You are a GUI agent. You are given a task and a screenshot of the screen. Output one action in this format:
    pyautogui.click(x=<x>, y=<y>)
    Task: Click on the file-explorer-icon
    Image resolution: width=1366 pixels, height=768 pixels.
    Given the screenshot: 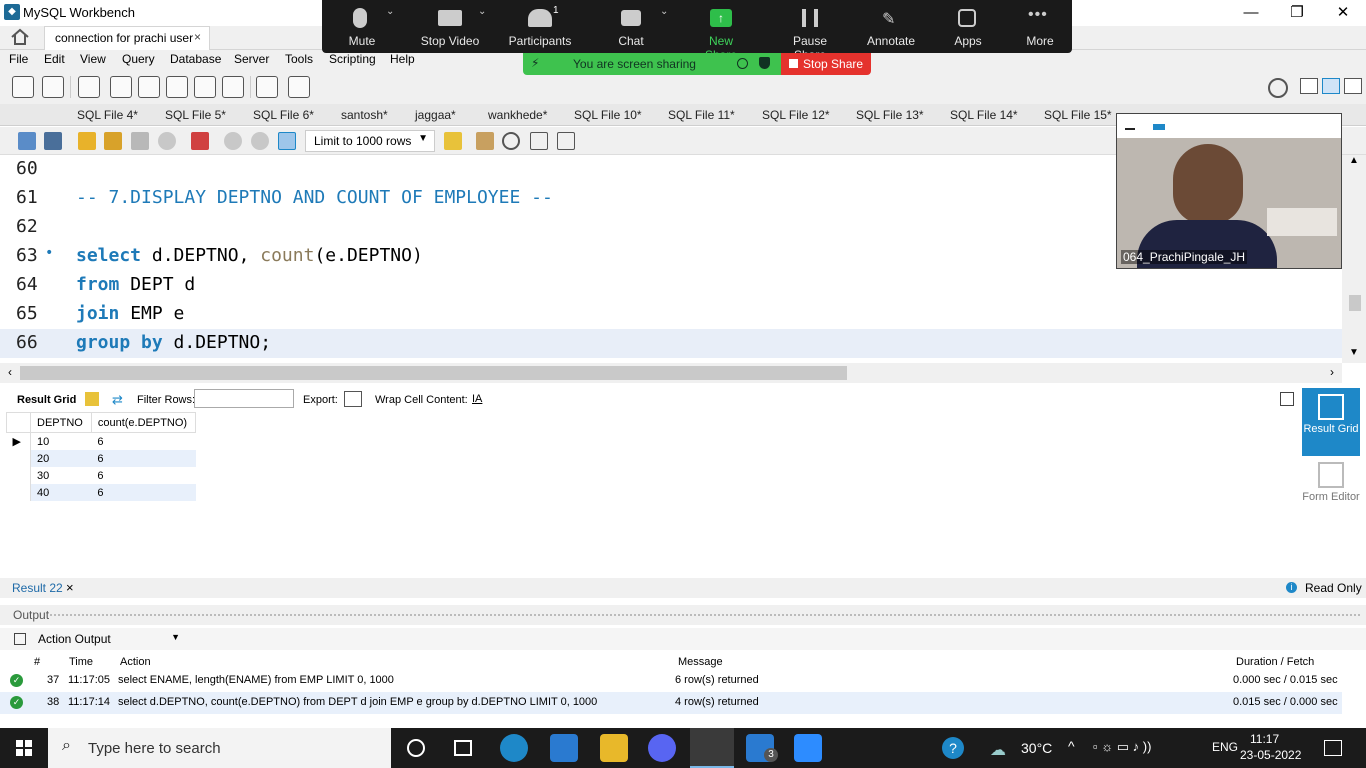 What is the action you would take?
    pyautogui.click(x=614, y=748)
    